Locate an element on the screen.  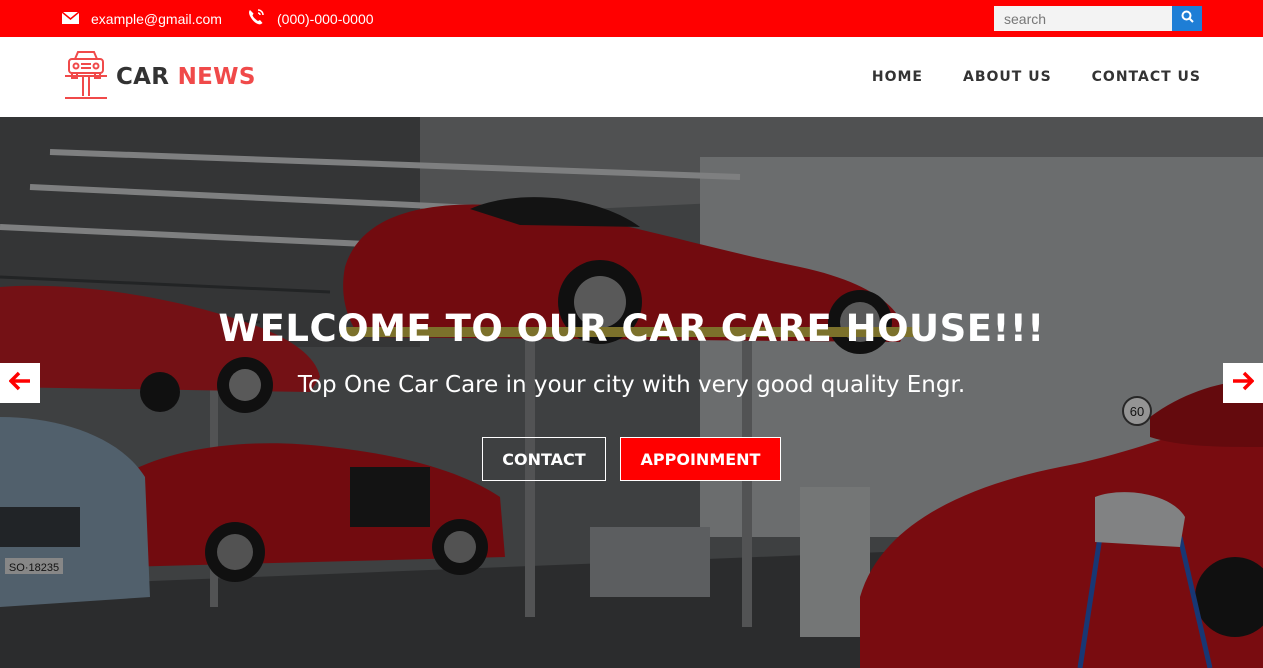
nav-home: HOME is located at coordinates (897, 77).